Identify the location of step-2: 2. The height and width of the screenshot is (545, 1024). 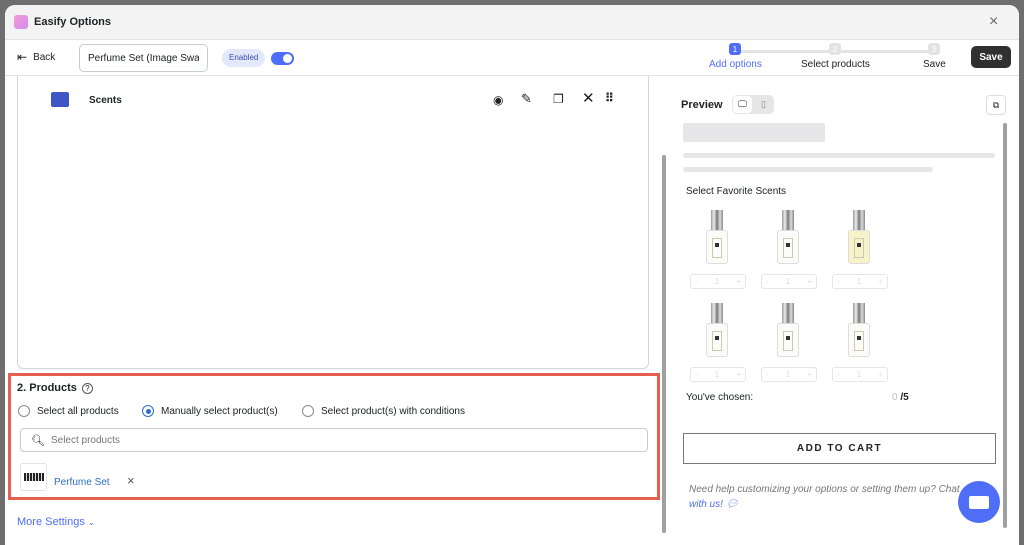
(835, 49).